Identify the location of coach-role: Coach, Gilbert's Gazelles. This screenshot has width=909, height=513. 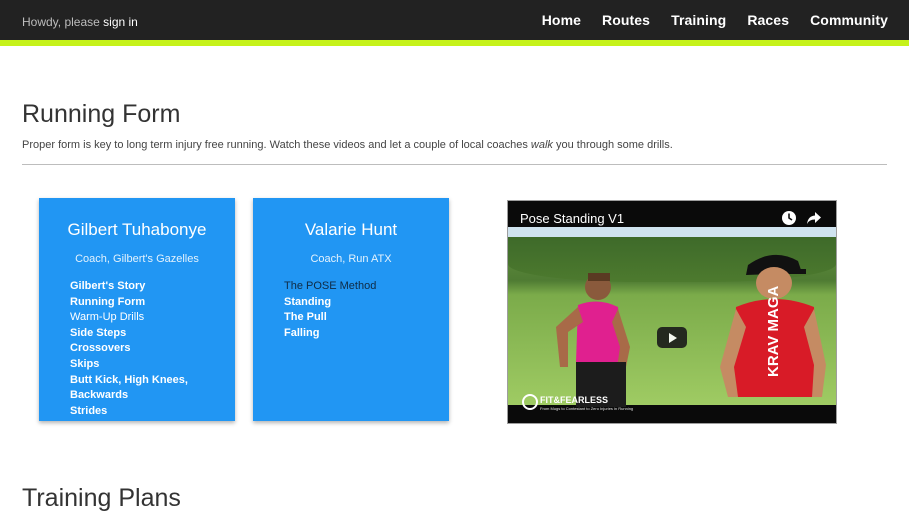
(137, 259).